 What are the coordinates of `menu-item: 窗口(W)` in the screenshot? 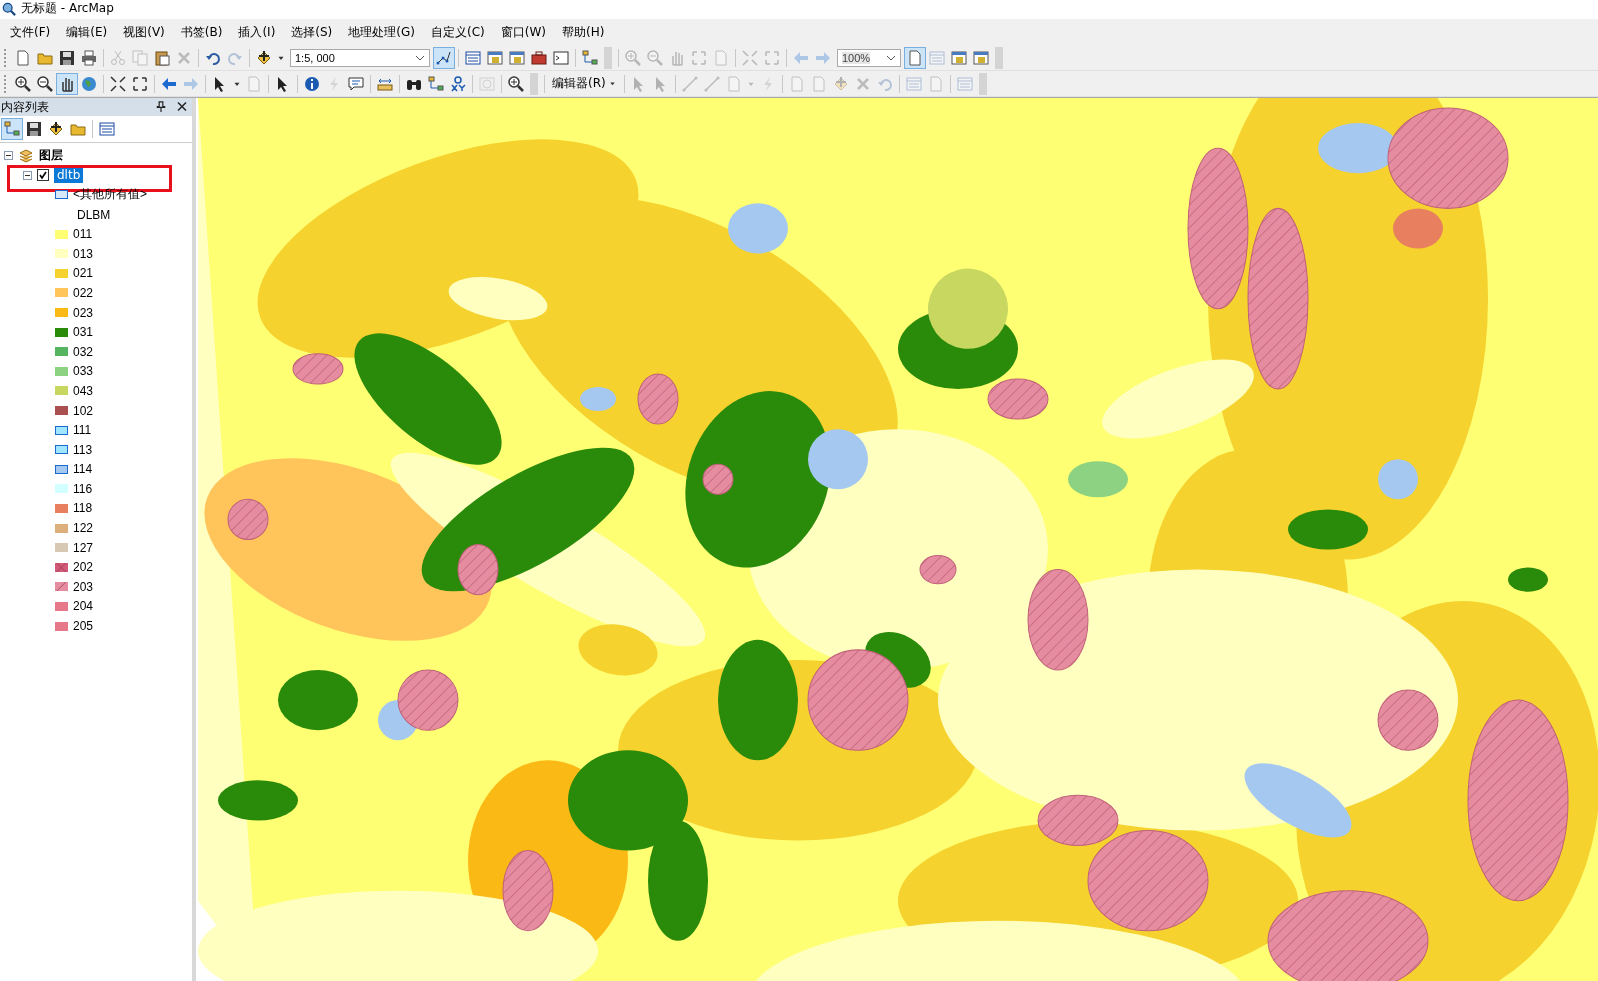 It's located at (523, 32).